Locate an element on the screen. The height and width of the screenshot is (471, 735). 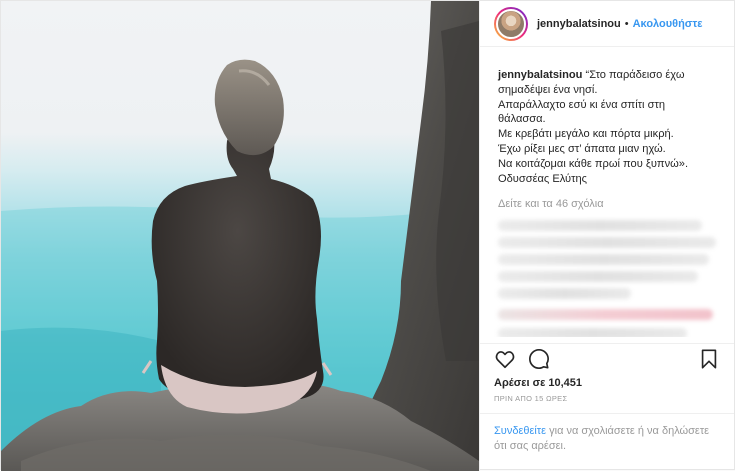
view-all-comments-link: Δείτε και τα 46 σχόλια is located at coordinates (609, 204).